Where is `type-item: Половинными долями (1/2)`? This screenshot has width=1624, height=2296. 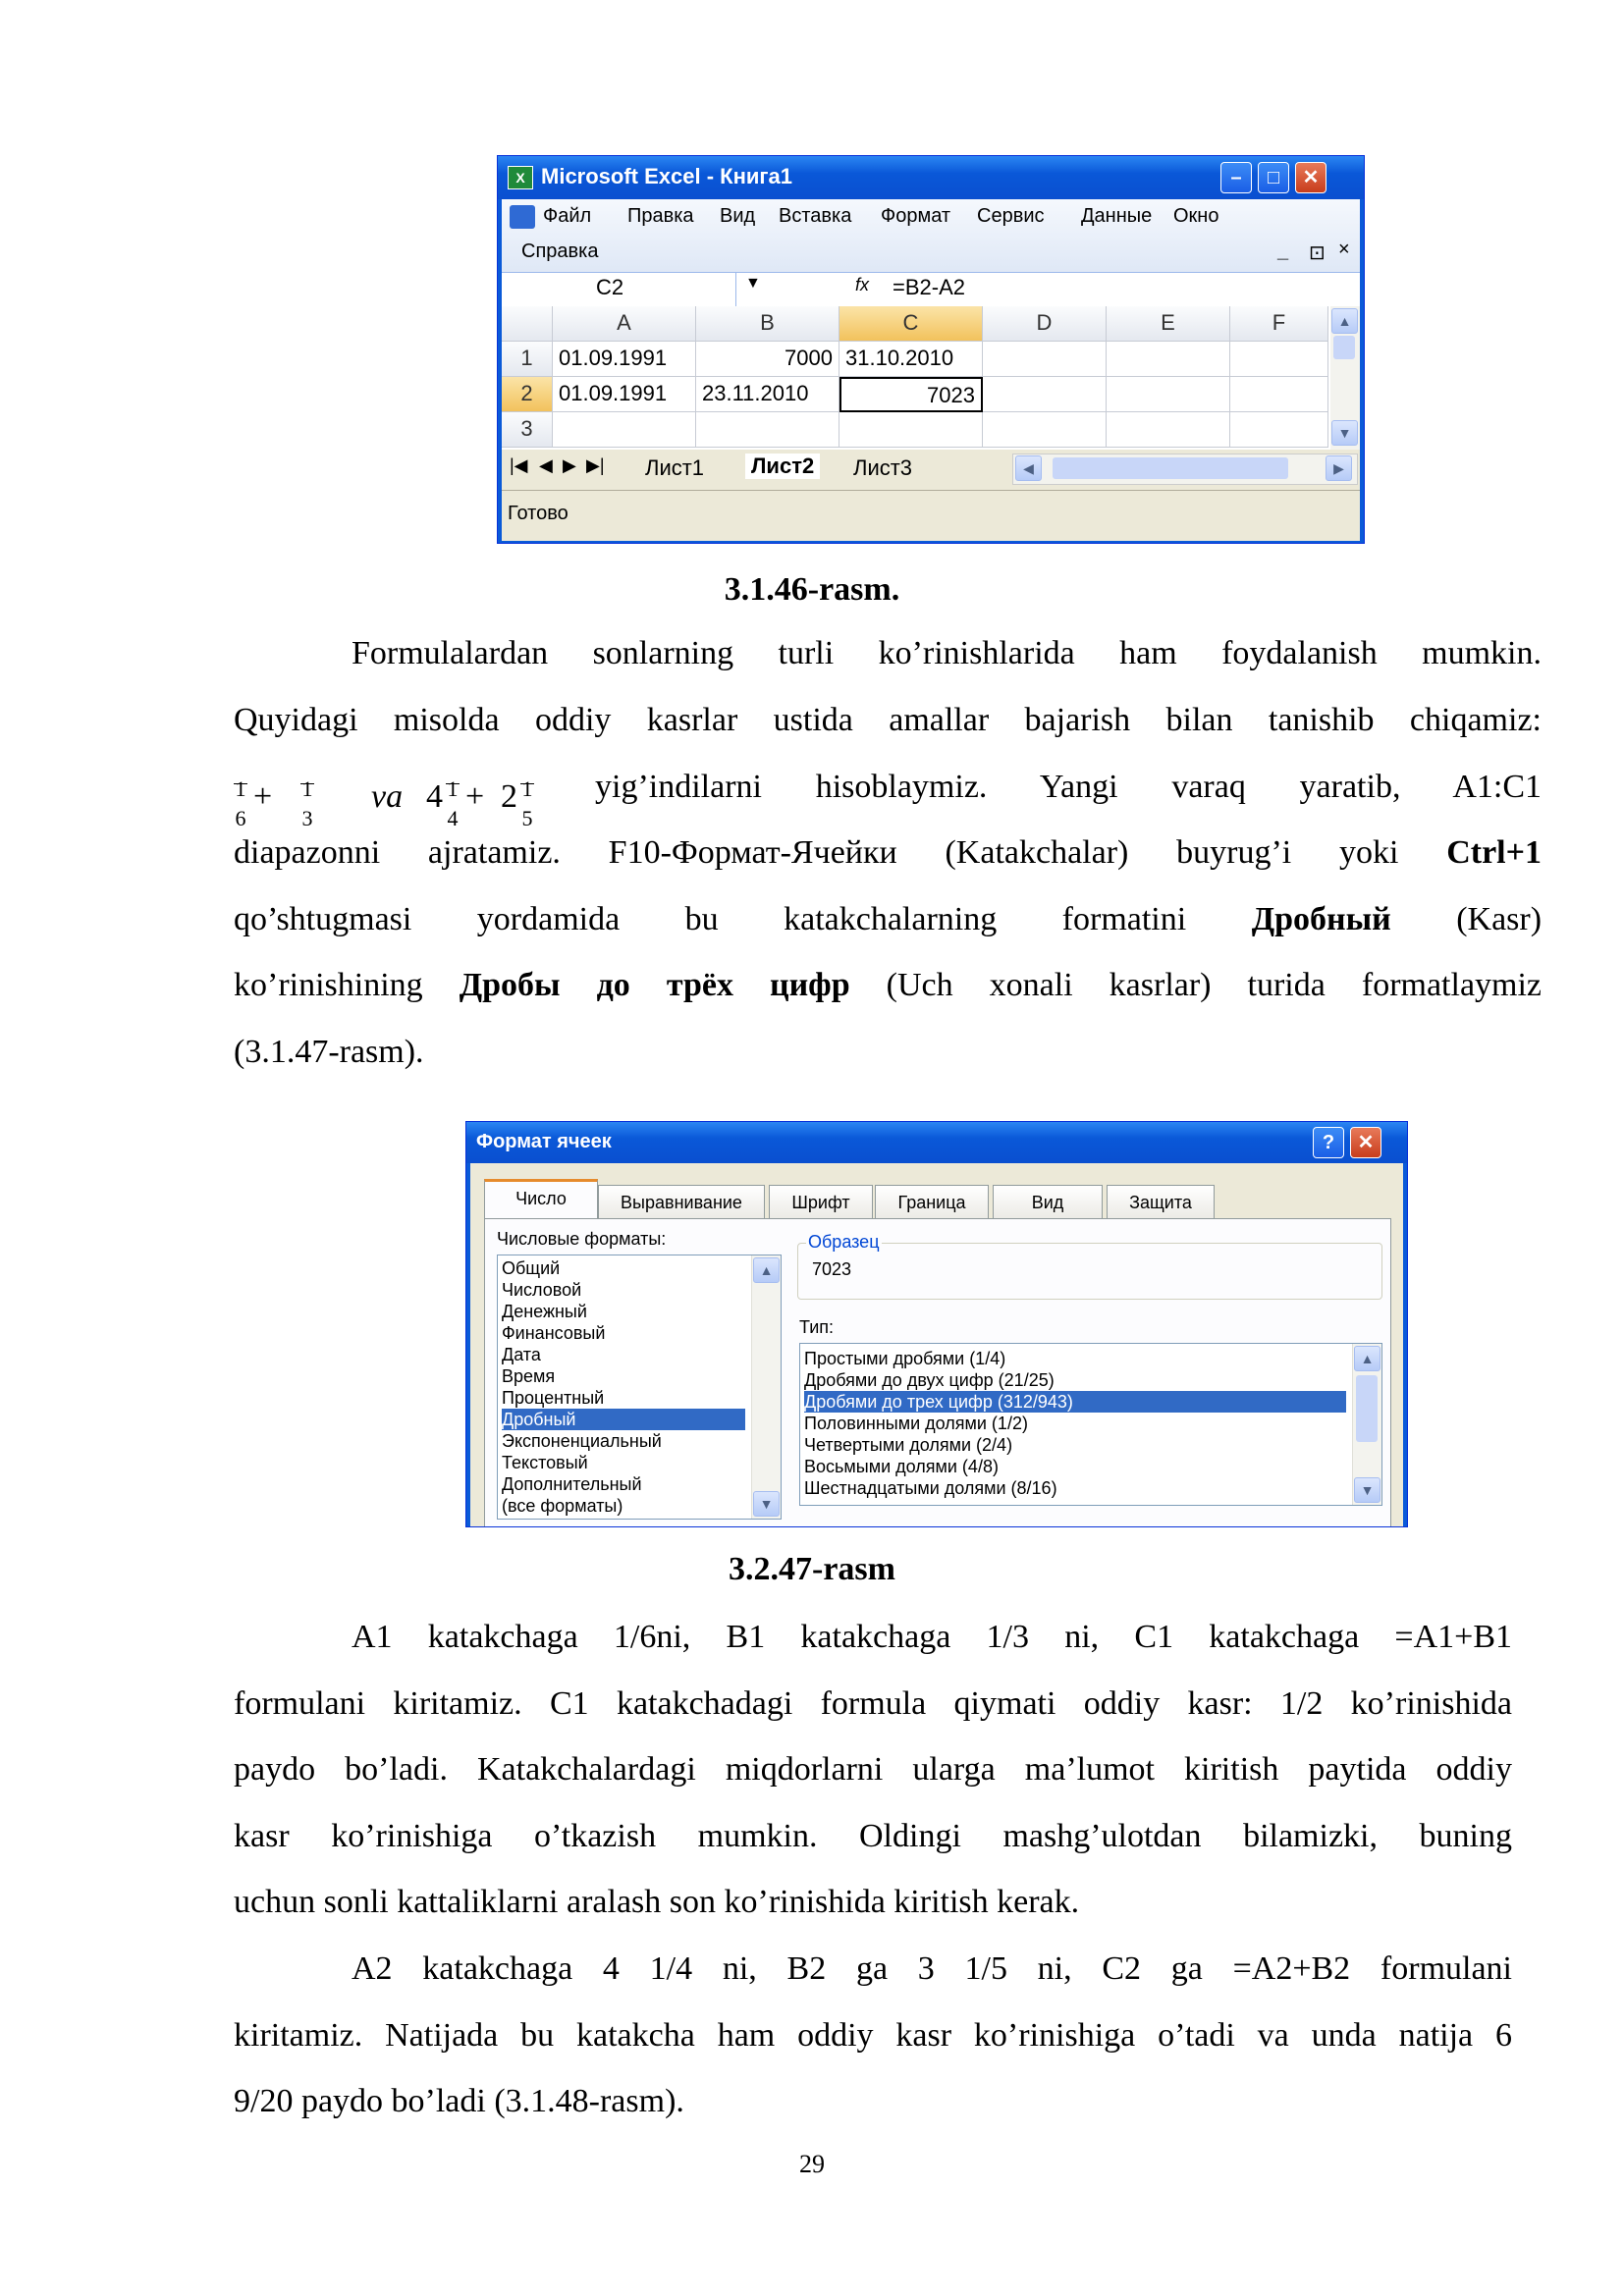 type-item: Половинными долями (1/2) is located at coordinates (916, 1423).